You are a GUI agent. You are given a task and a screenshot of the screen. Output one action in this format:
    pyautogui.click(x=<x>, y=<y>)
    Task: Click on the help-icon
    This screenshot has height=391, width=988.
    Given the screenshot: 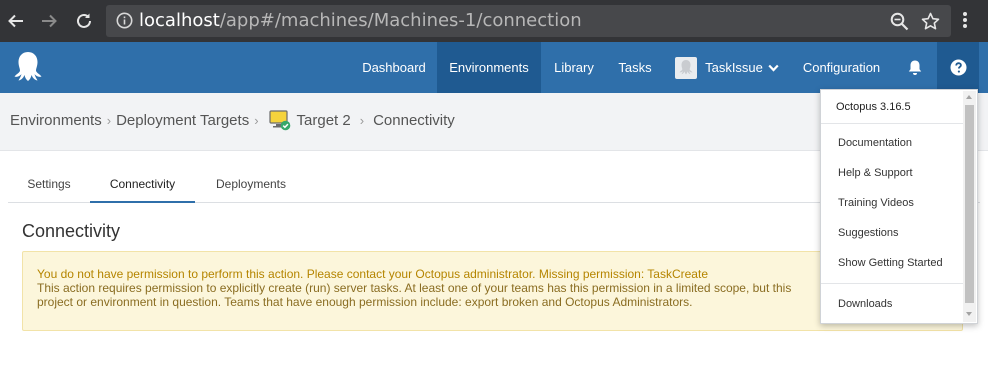 What is the action you would take?
    pyautogui.click(x=958, y=67)
    